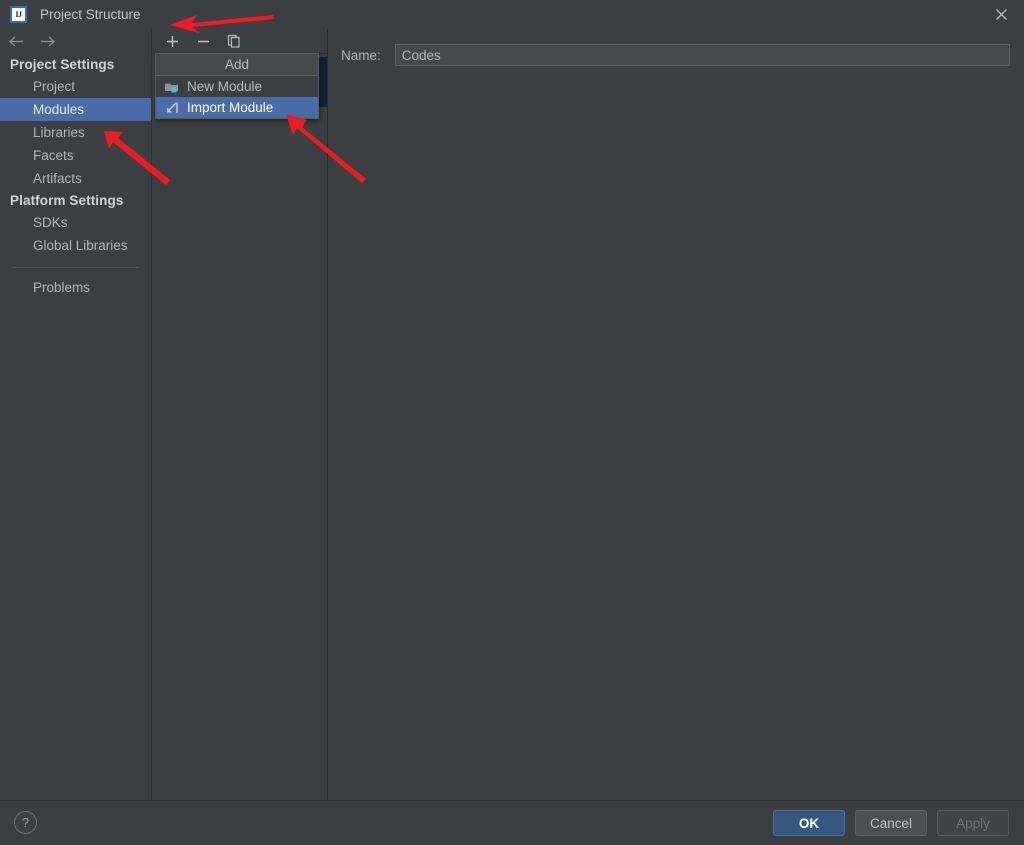  I want to click on menu-item-import-module: Import Module, so click(237, 107).